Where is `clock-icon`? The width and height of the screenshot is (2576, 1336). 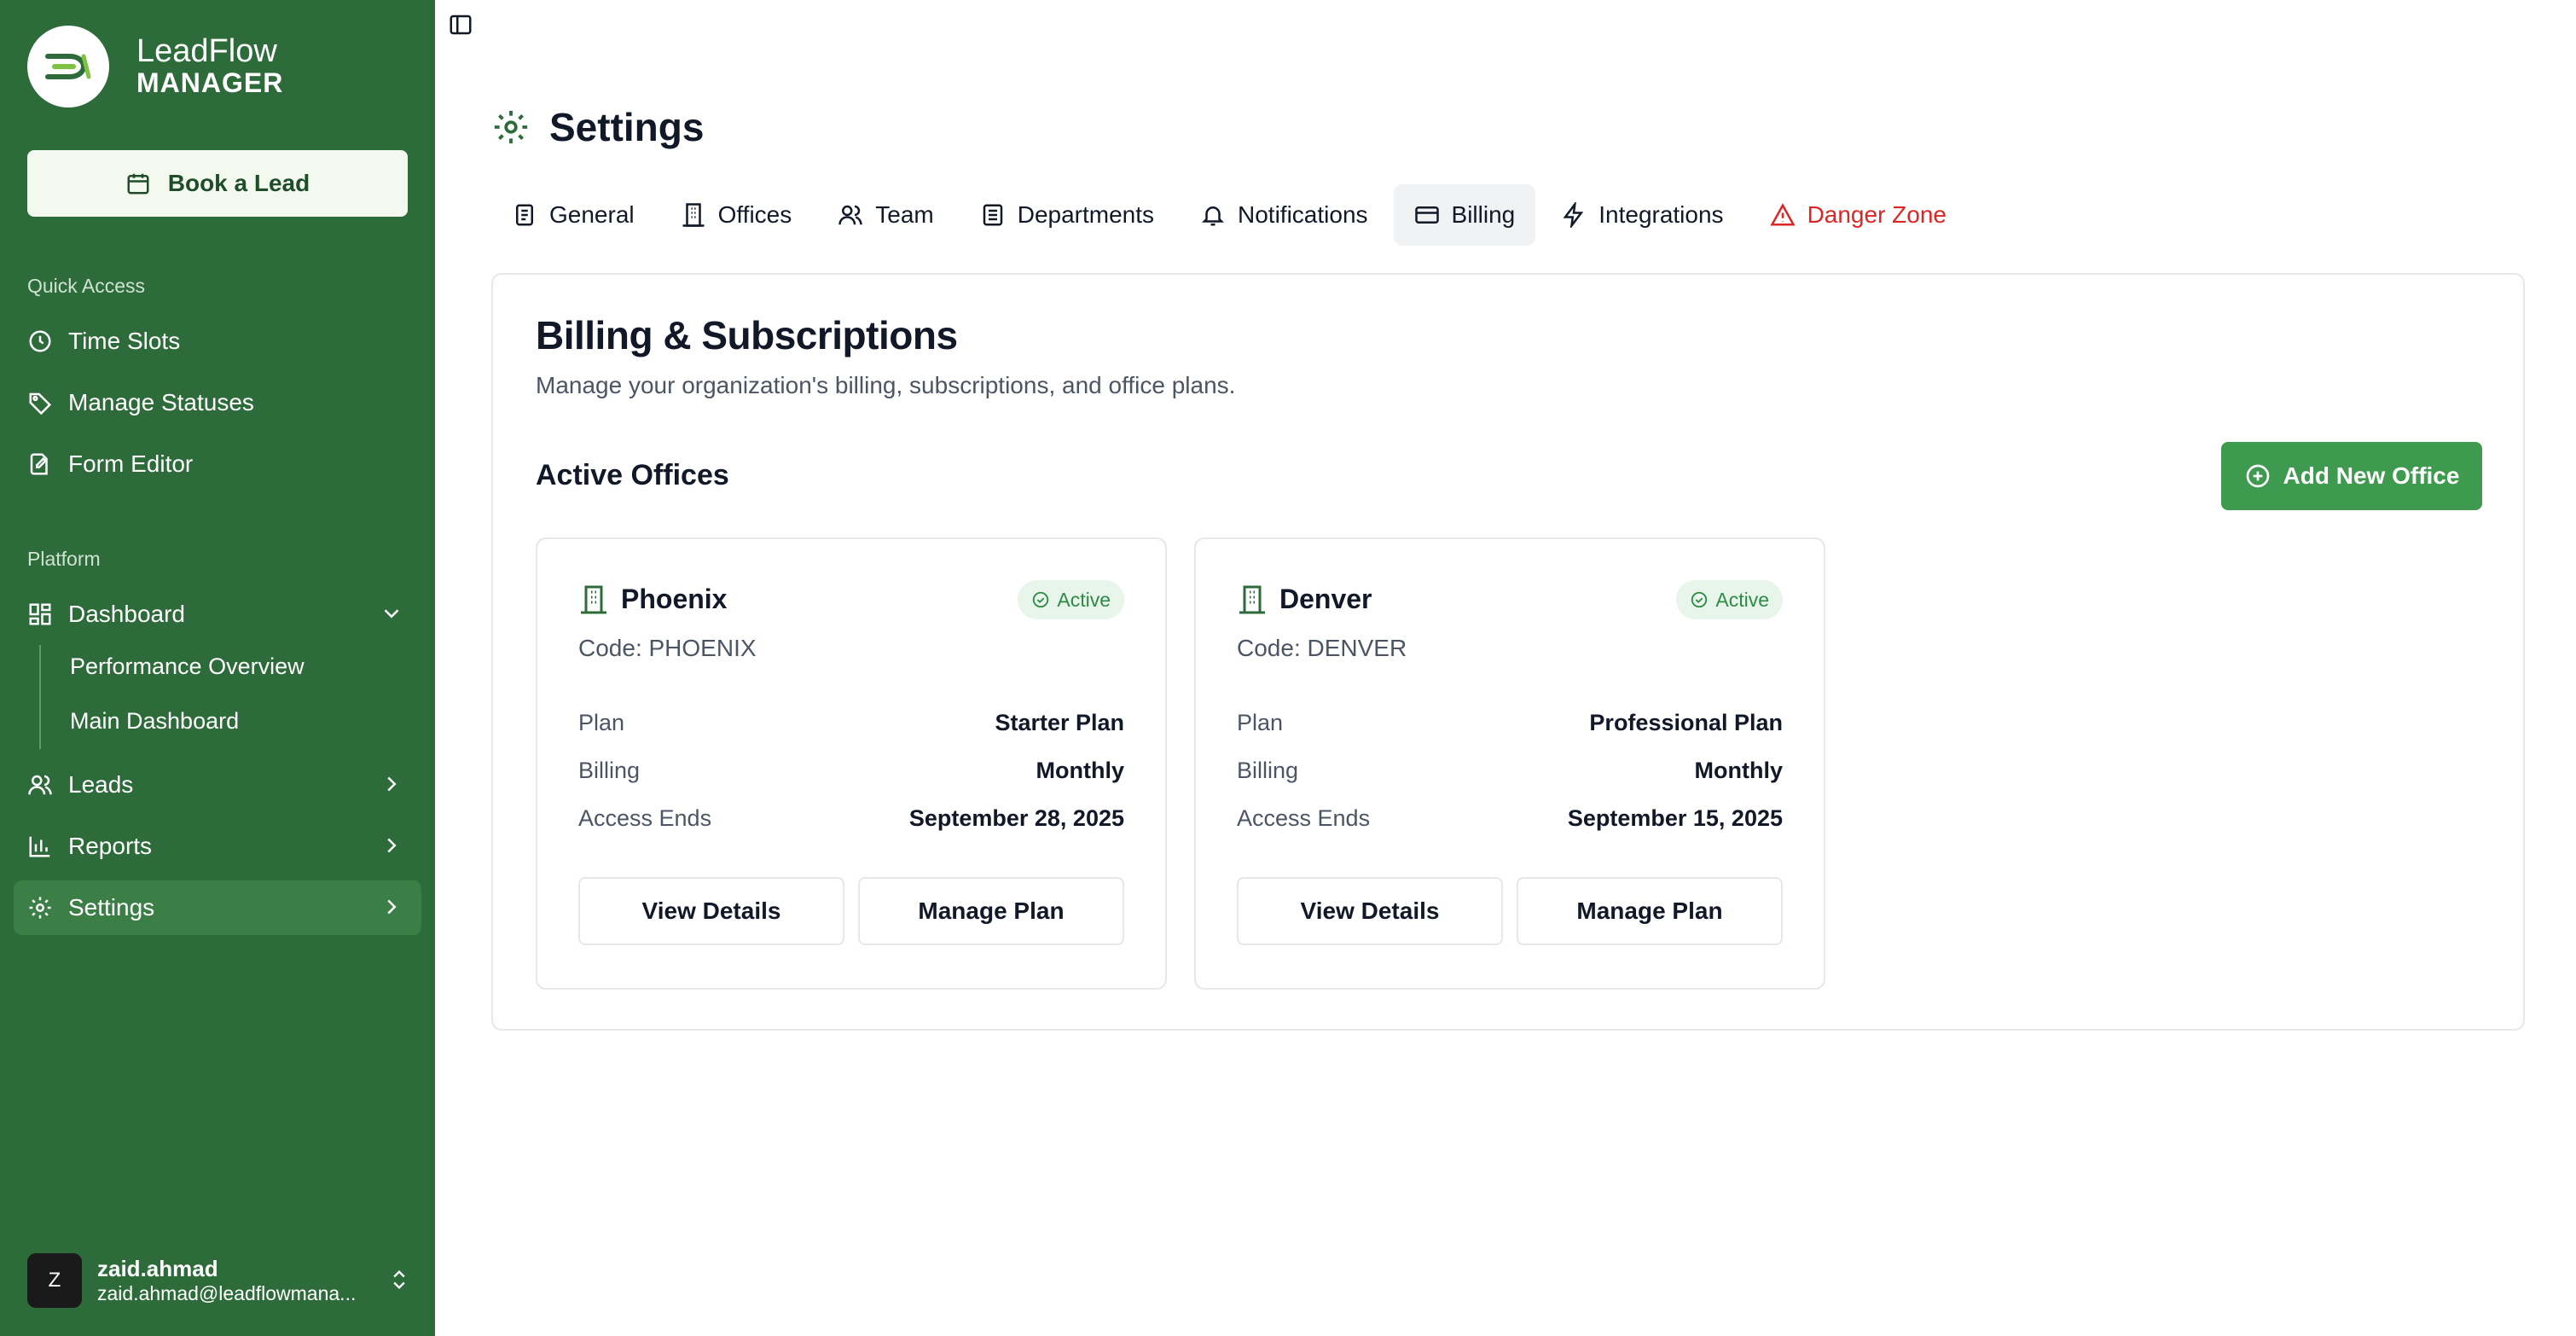 clock-icon is located at coordinates (40, 341).